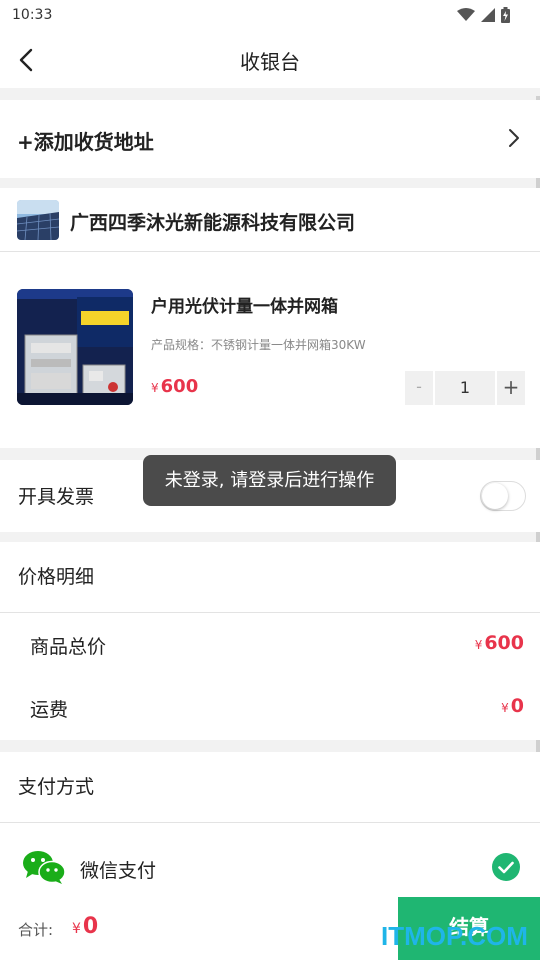  Describe the element at coordinates (478, 645) in the screenshot. I see `goods-total-currency: ¥` at that location.